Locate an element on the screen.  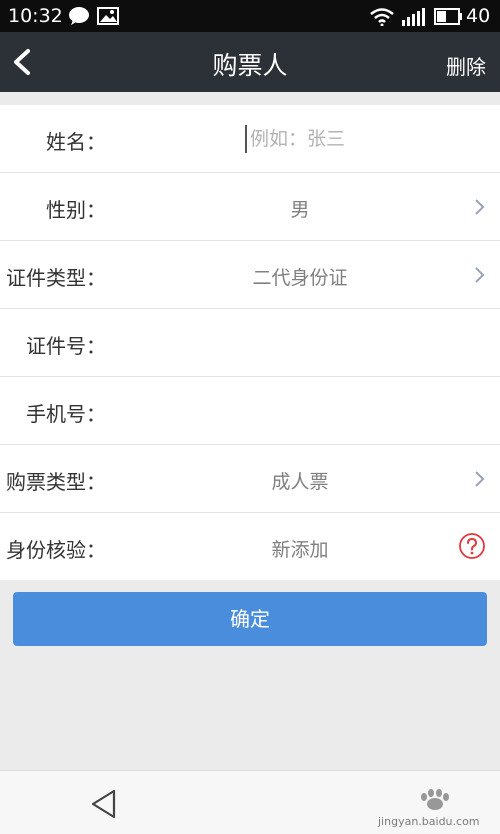
gender-label: 性别： is located at coordinates (76, 210).